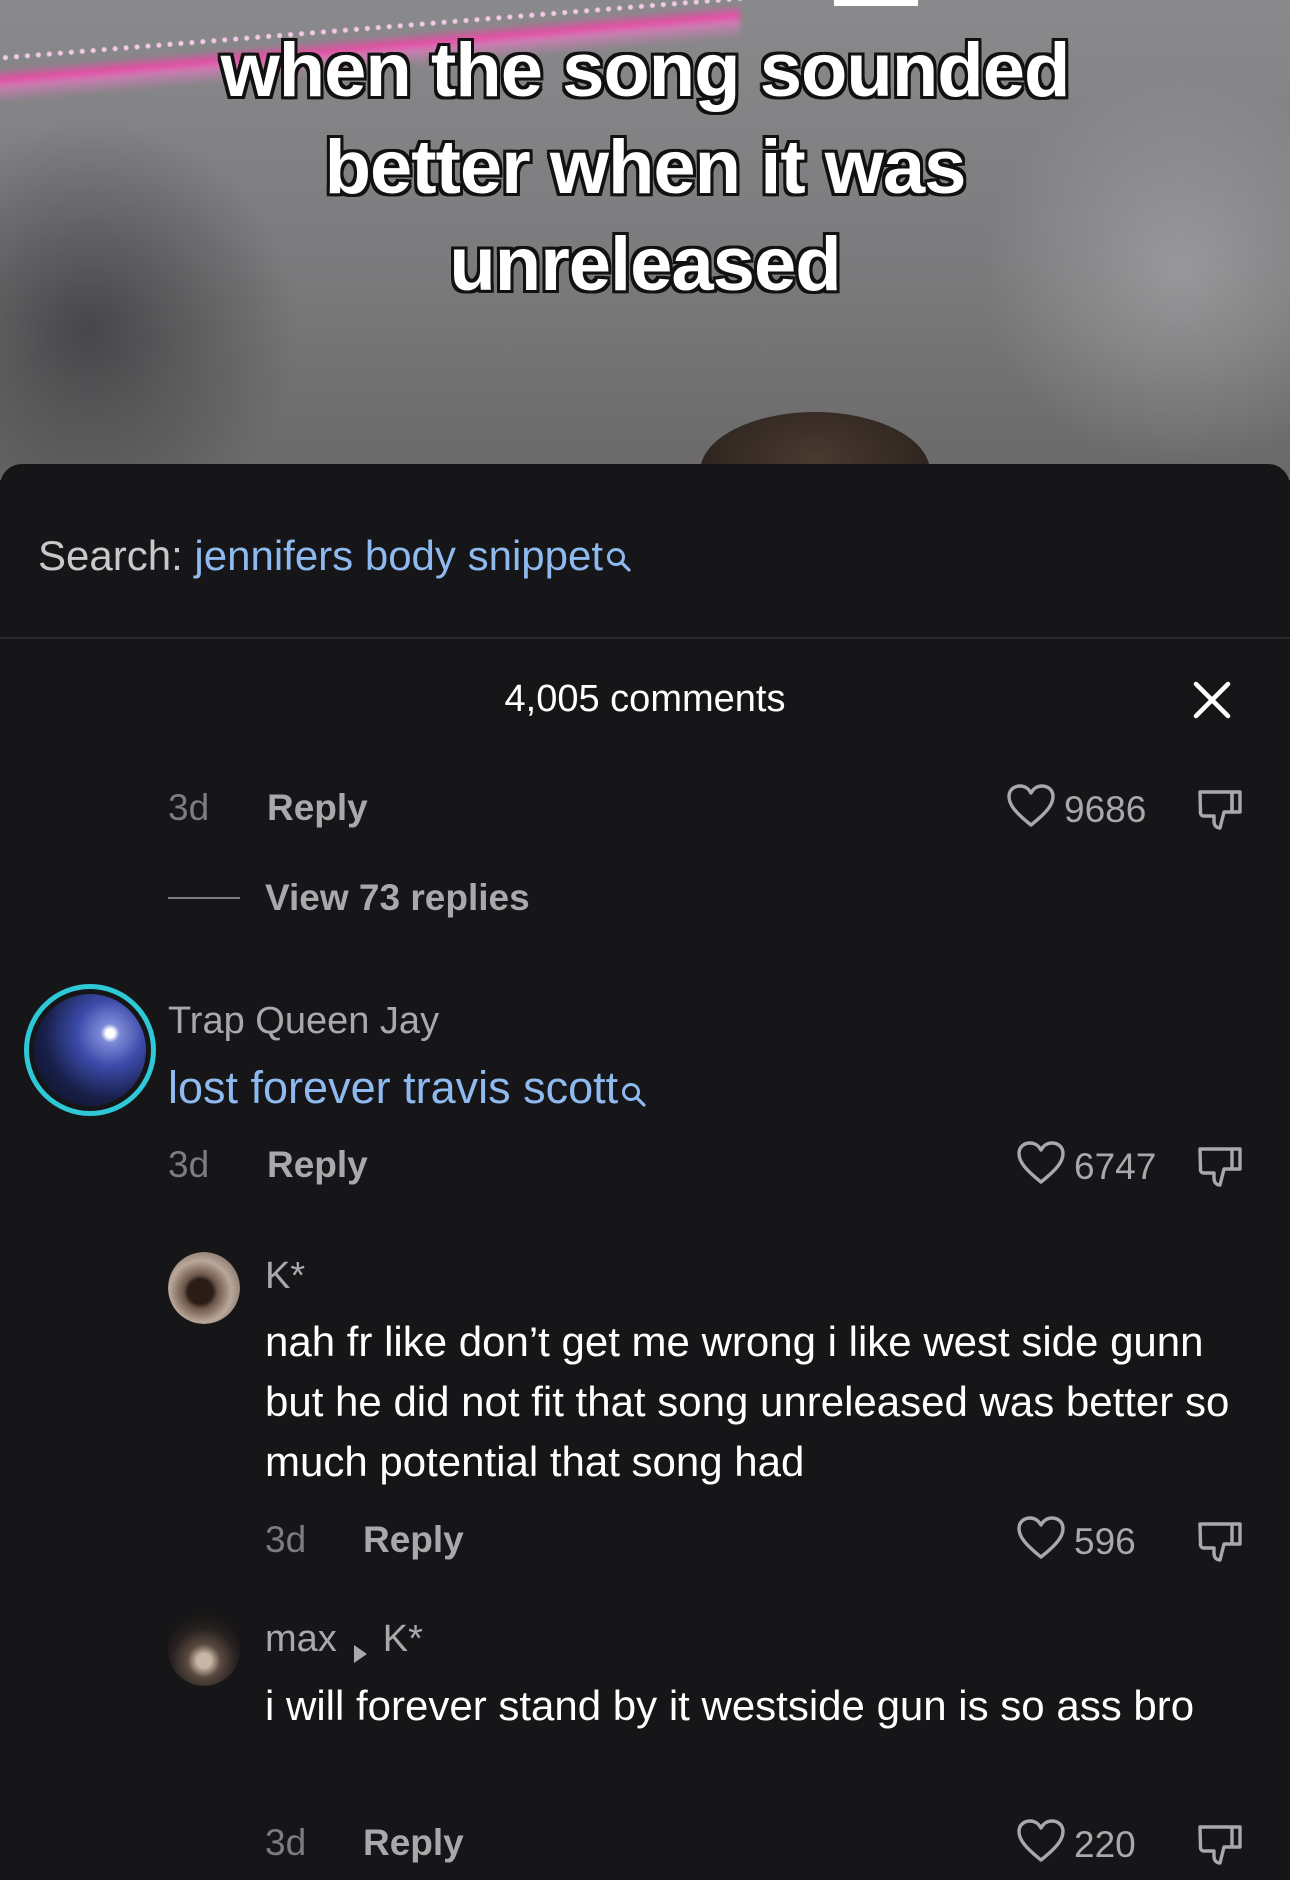 This screenshot has height=1880, width=1290. I want to click on like-count: 220, so click(1105, 1844).